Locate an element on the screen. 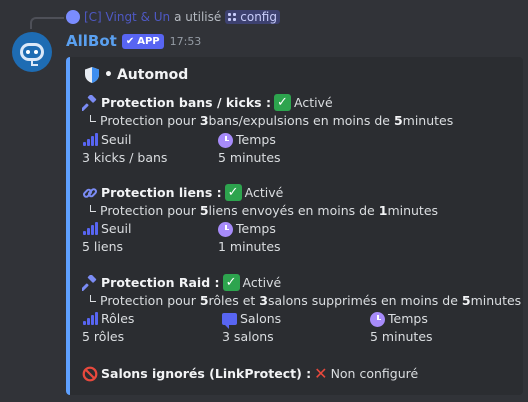 The width and height of the screenshot is (528, 402). slash-command-mention: config is located at coordinates (252, 17).